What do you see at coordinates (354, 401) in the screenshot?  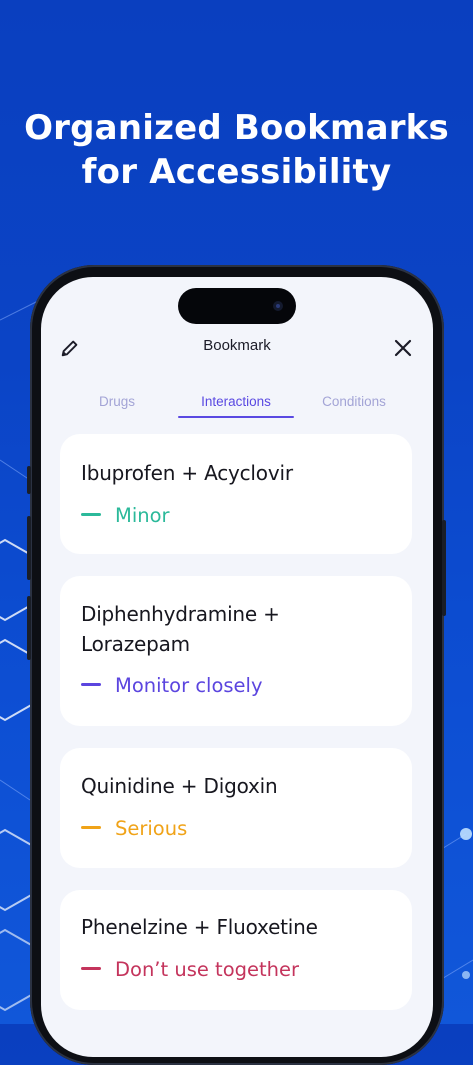 I see `tab-conditions: Conditions` at bounding box center [354, 401].